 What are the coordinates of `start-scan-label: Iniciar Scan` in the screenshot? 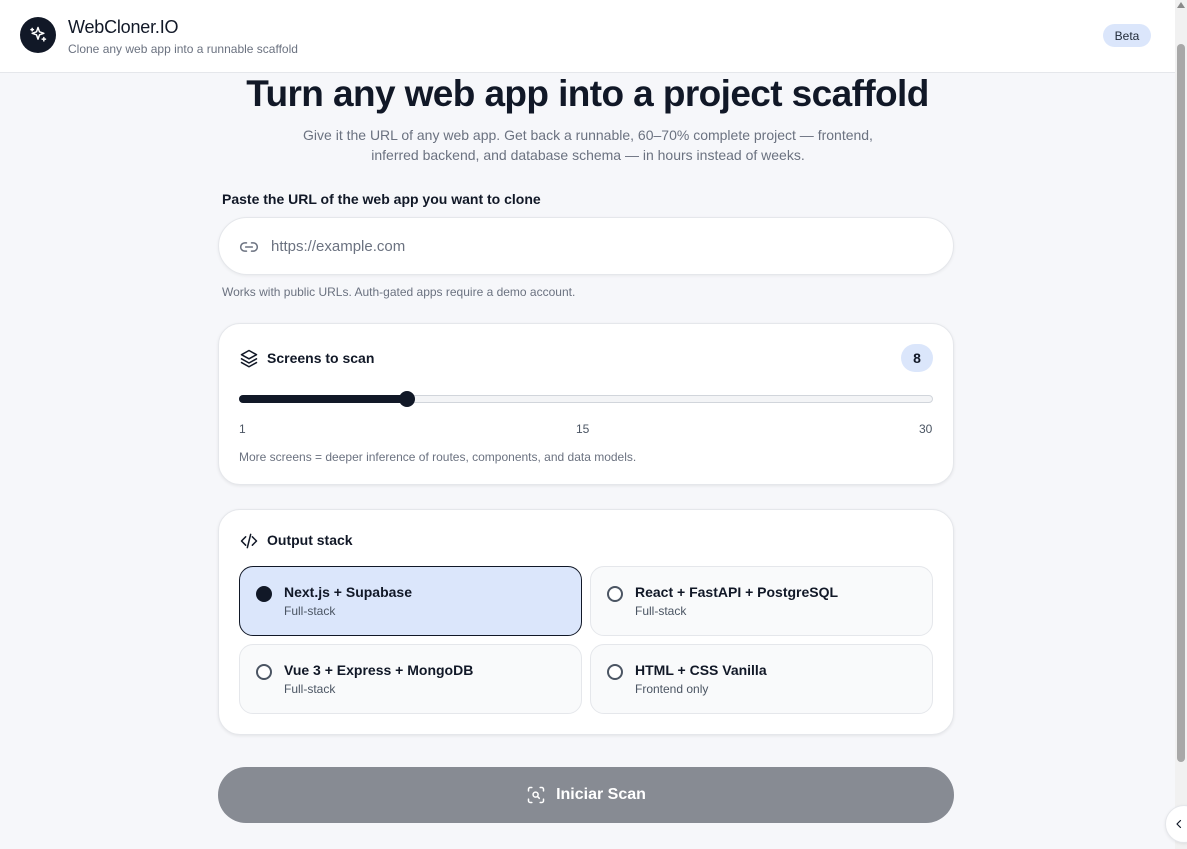 It's located at (601, 794).